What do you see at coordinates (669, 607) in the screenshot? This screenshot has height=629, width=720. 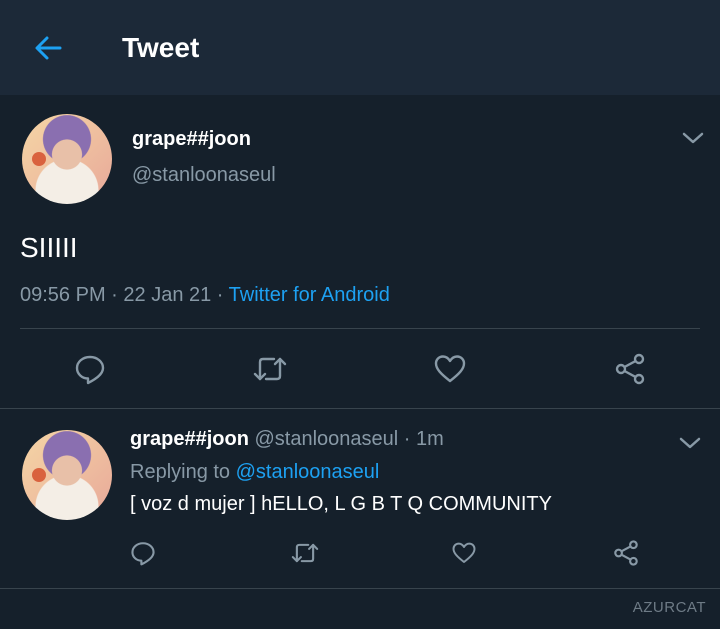 I see `watermark: AZURCAT` at bounding box center [669, 607].